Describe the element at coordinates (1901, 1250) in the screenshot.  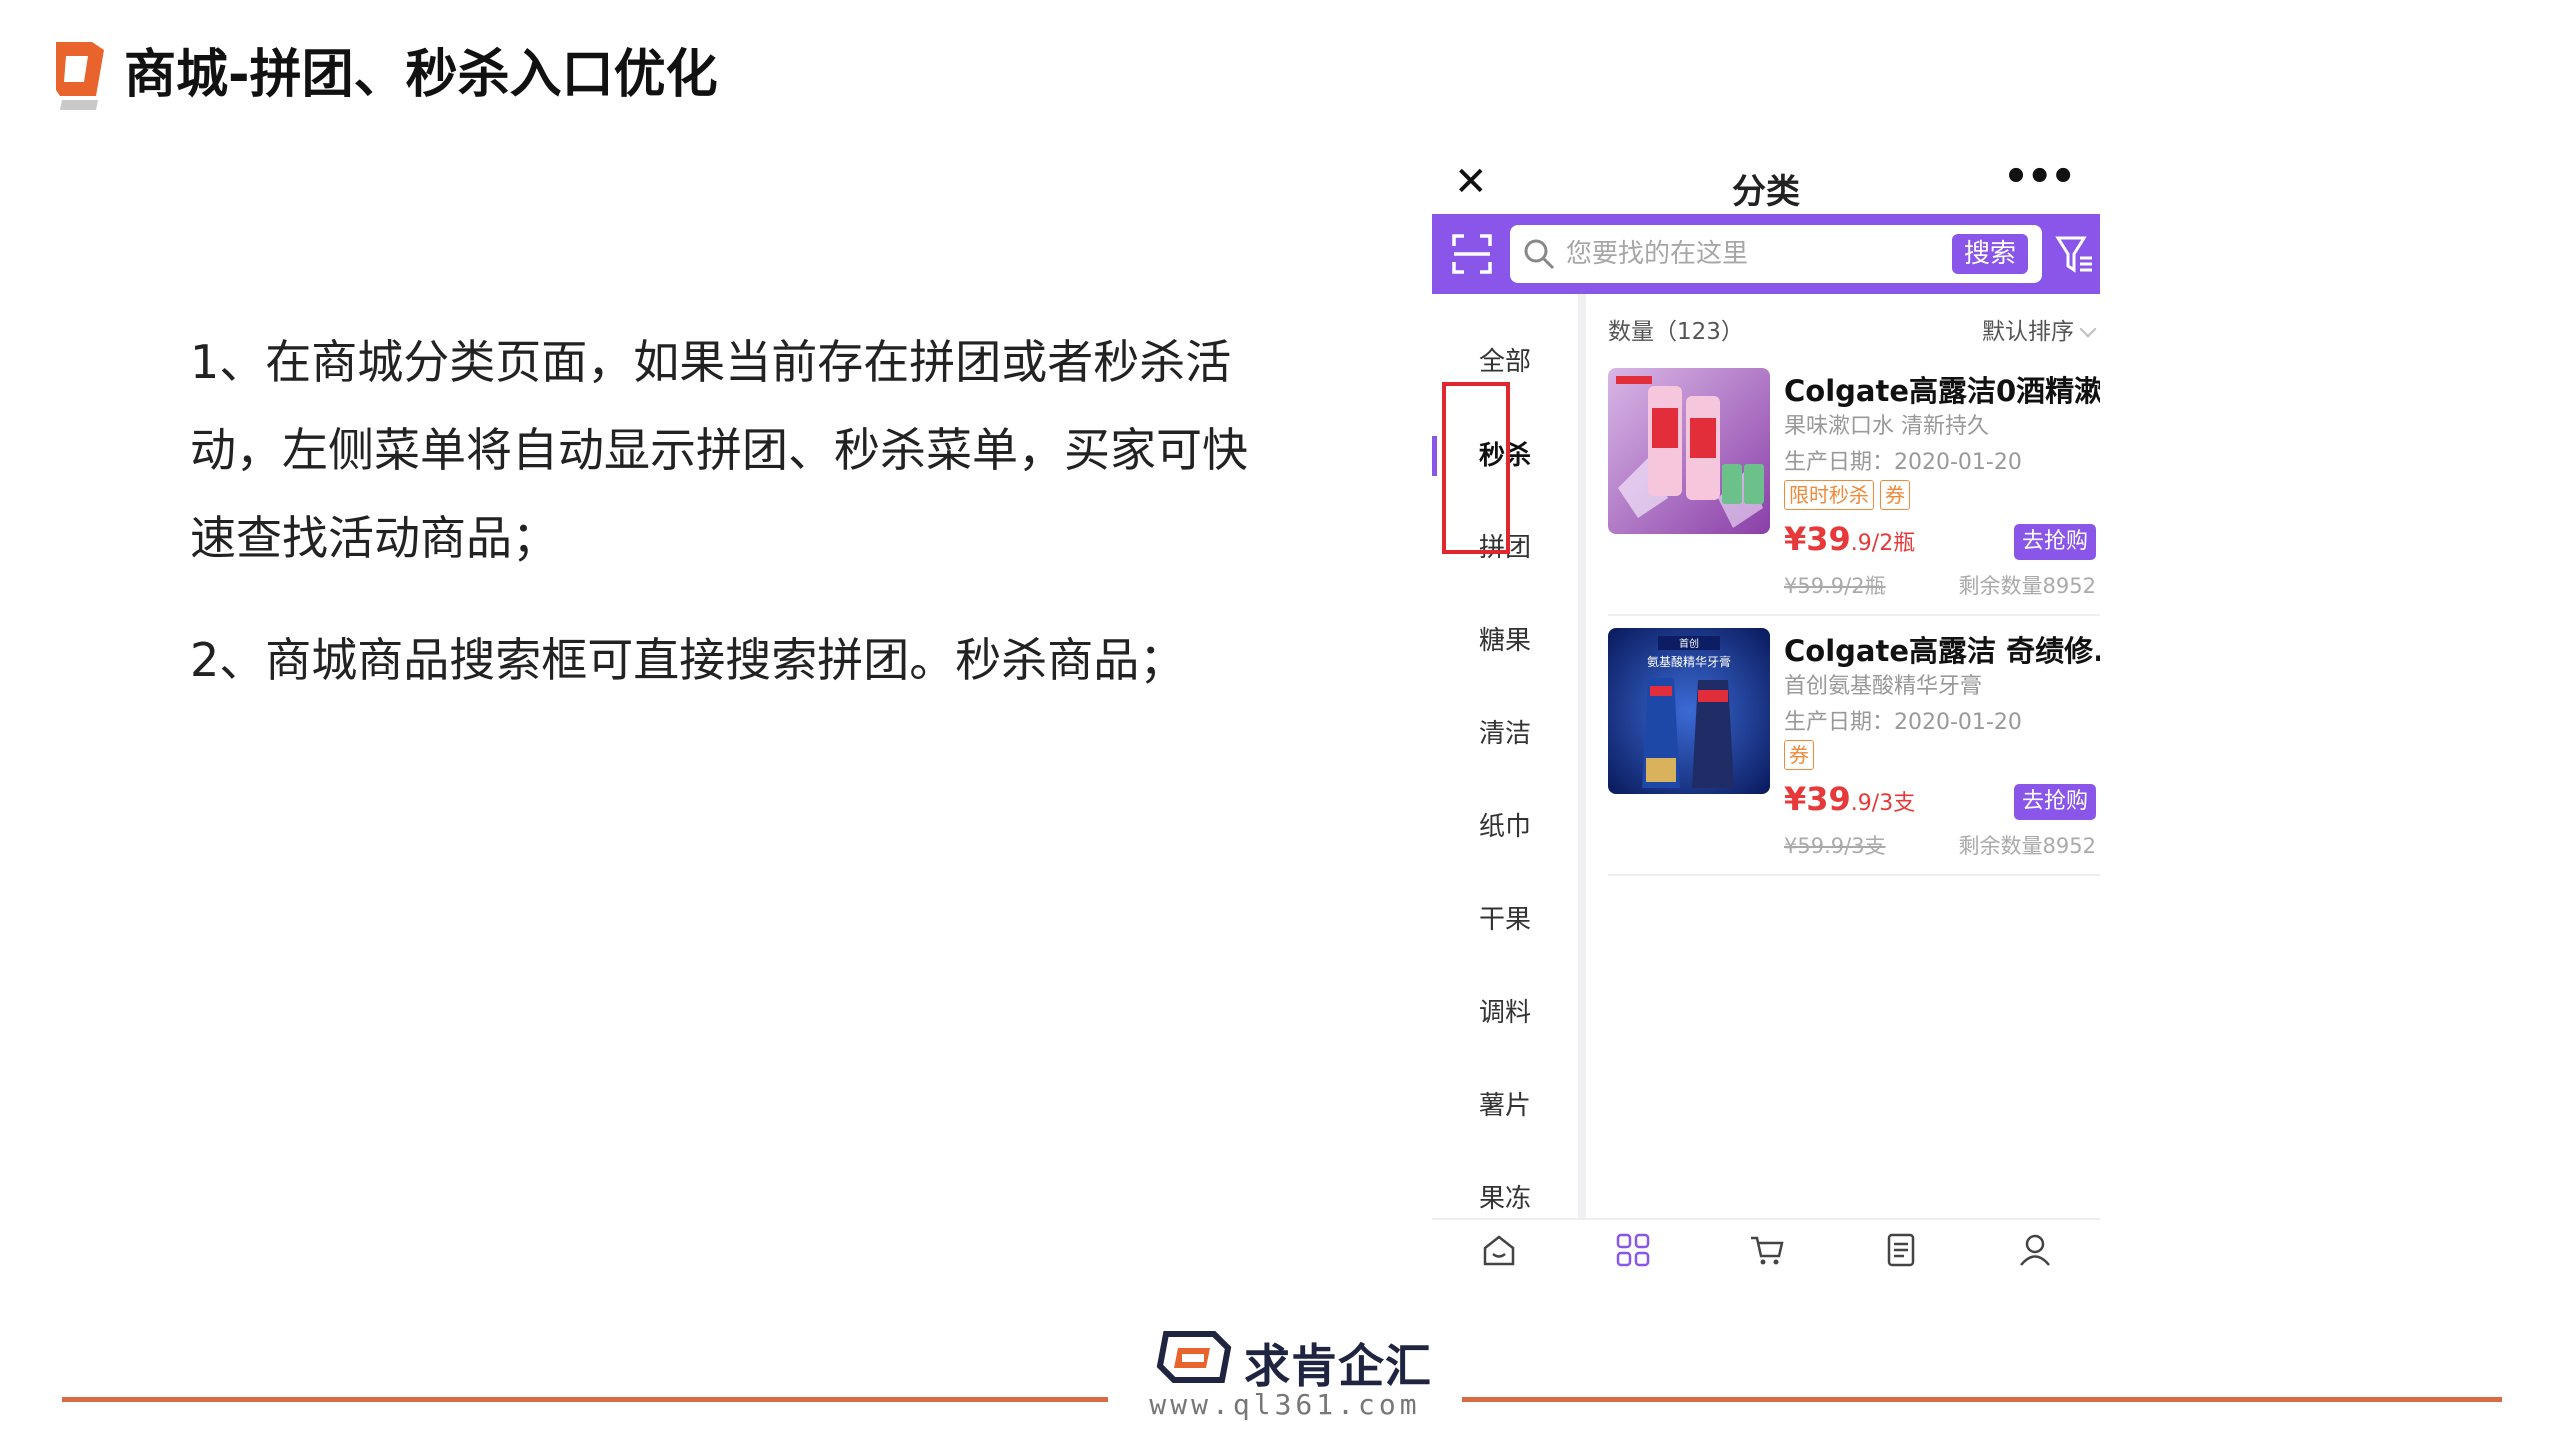
I see `orders-icon` at that location.